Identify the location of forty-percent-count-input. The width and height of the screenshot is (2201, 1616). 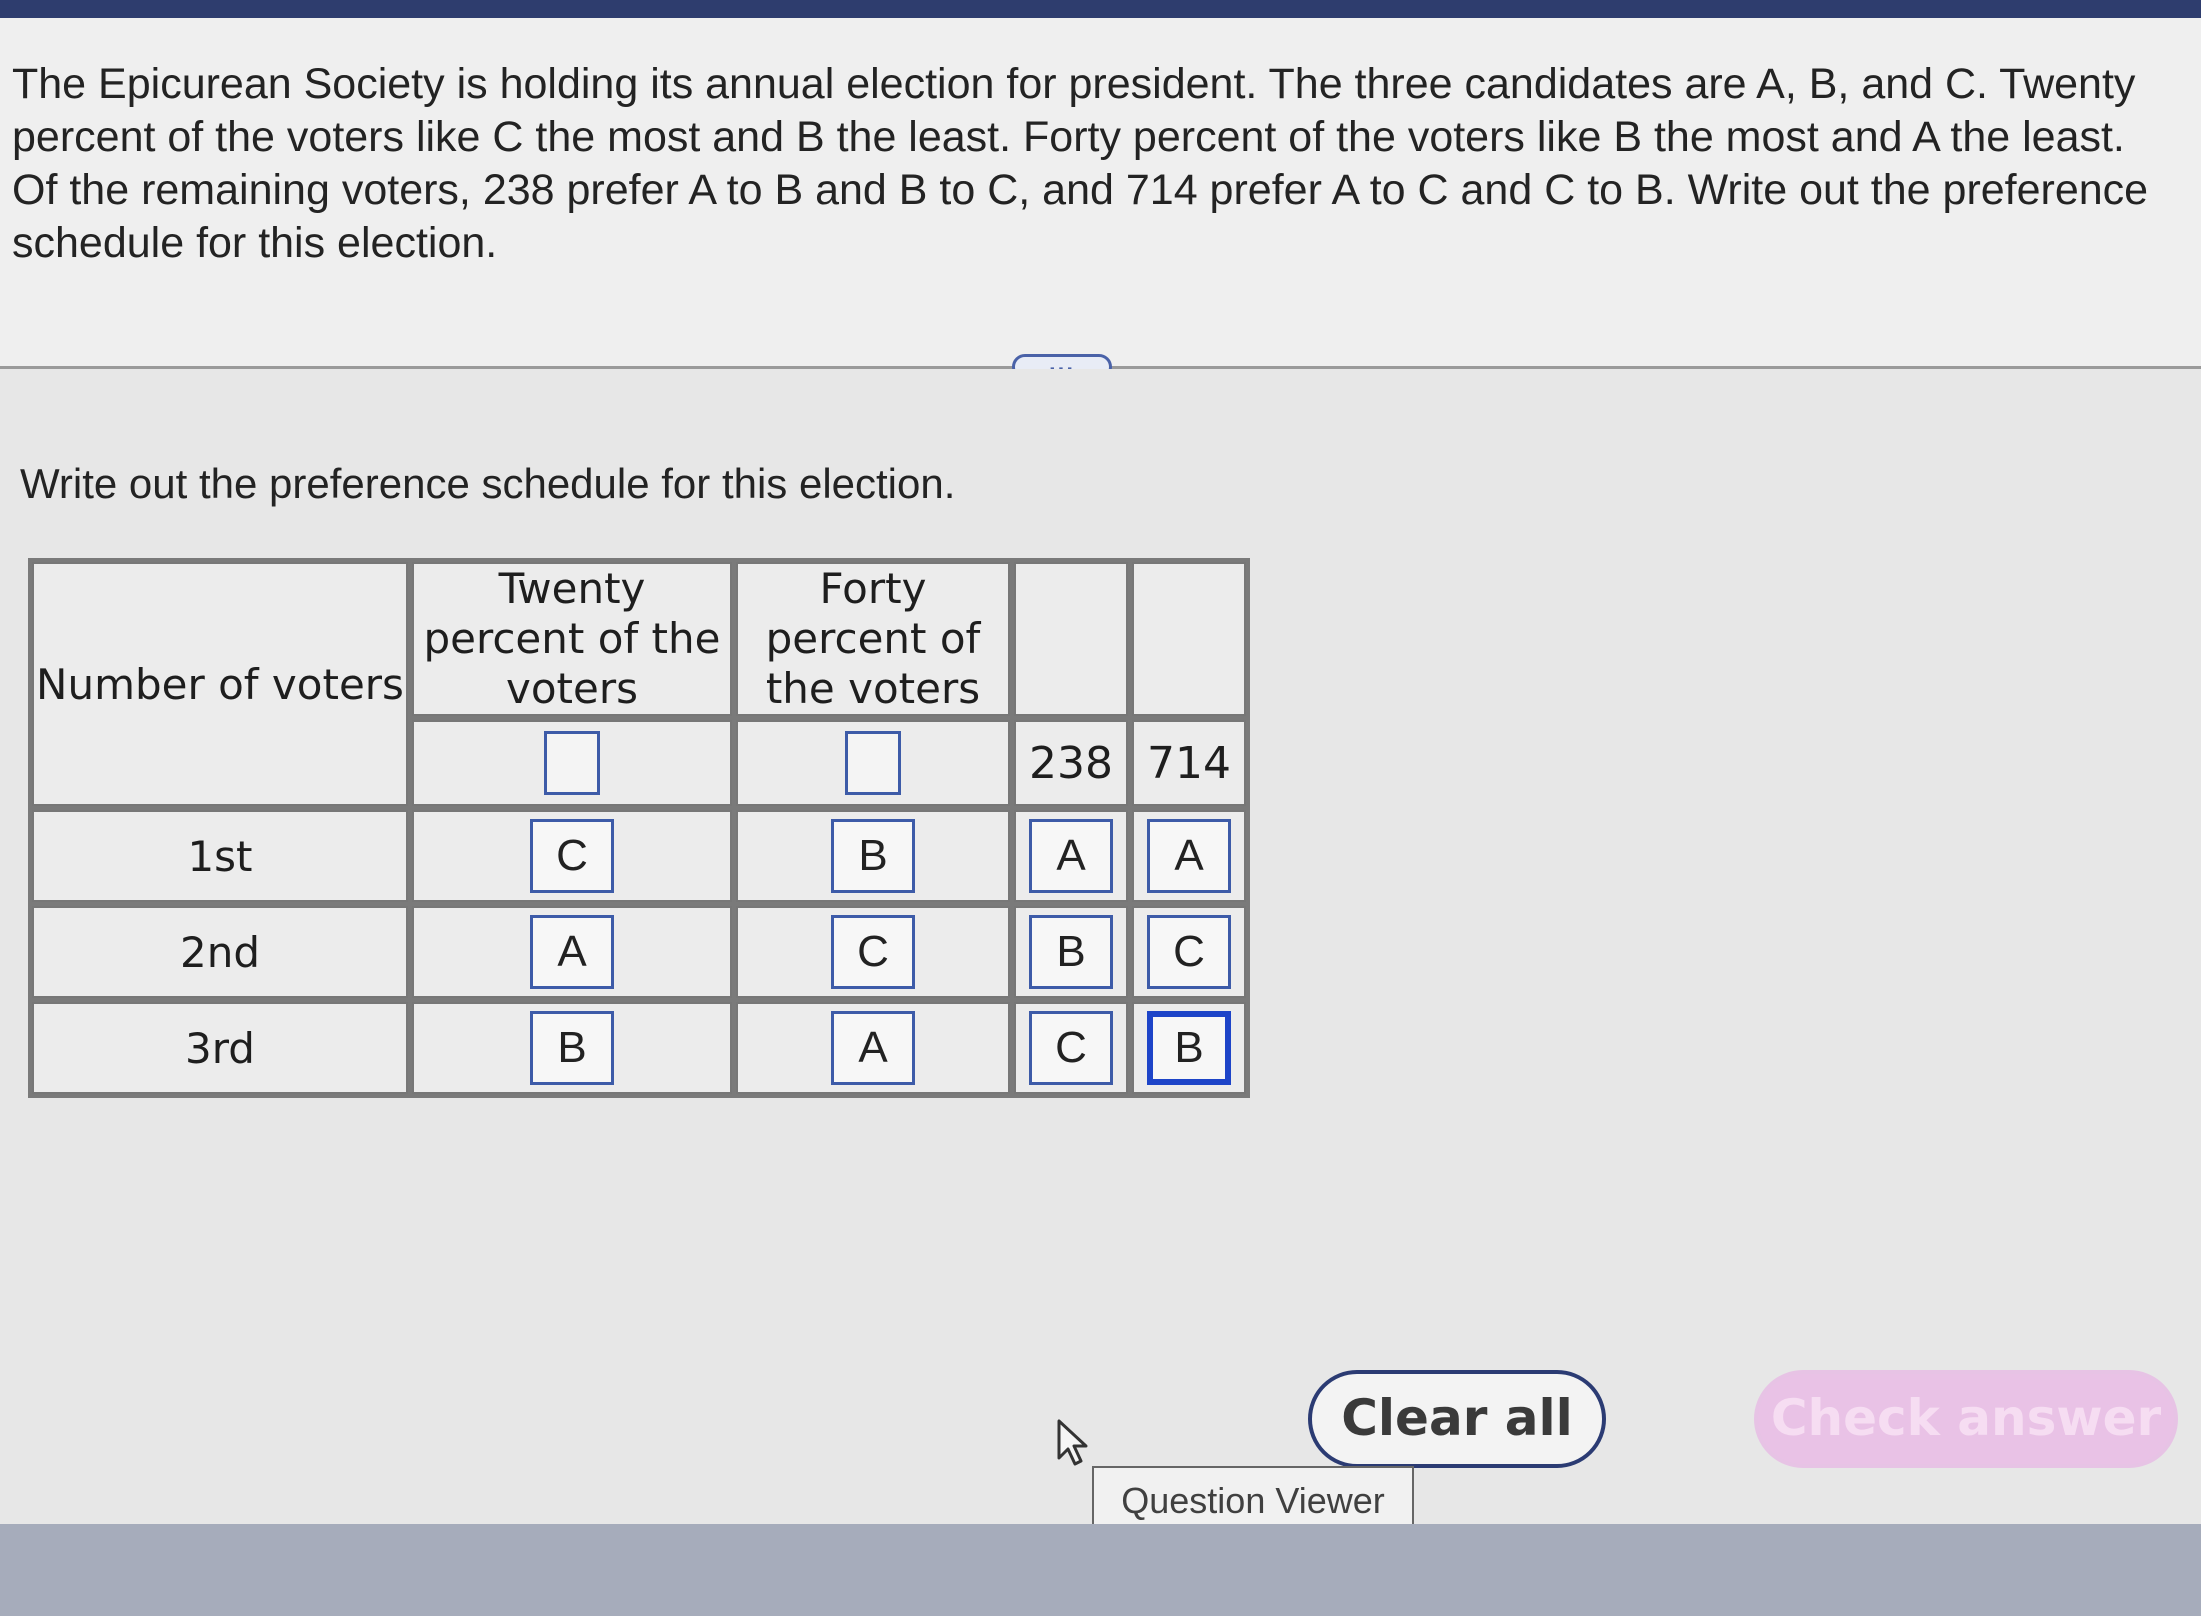
(873, 763).